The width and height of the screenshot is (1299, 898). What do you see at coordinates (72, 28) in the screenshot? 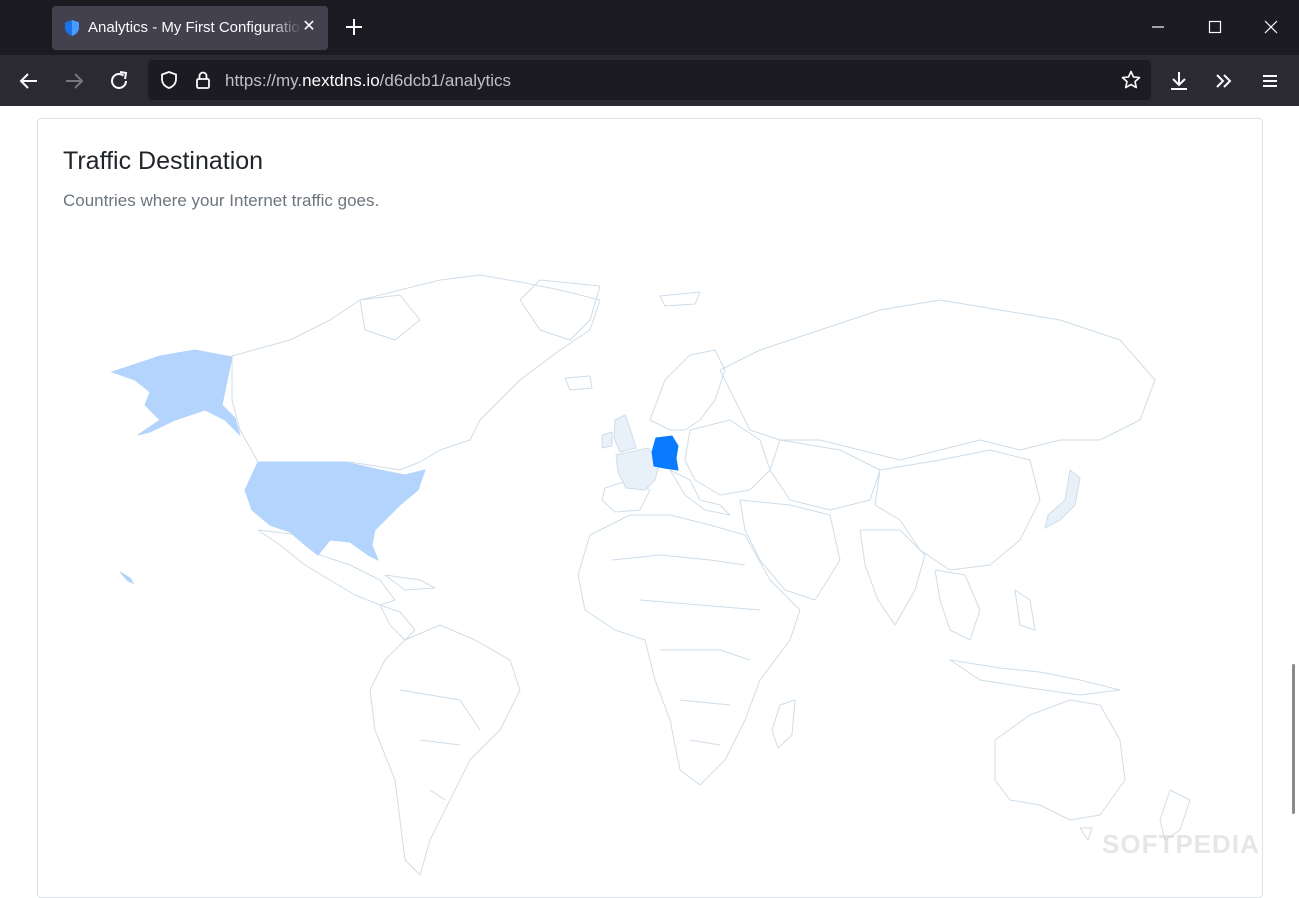
I see `nextdns-shield-icon` at bounding box center [72, 28].